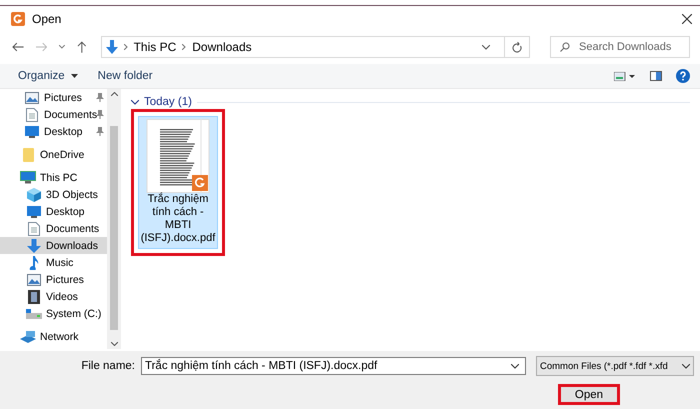 The height and width of the screenshot is (409, 700). What do you see at coordinates (53, 262) in the screenshot?
I see `sidebar-item: Music` at bounding box center [53, 262].